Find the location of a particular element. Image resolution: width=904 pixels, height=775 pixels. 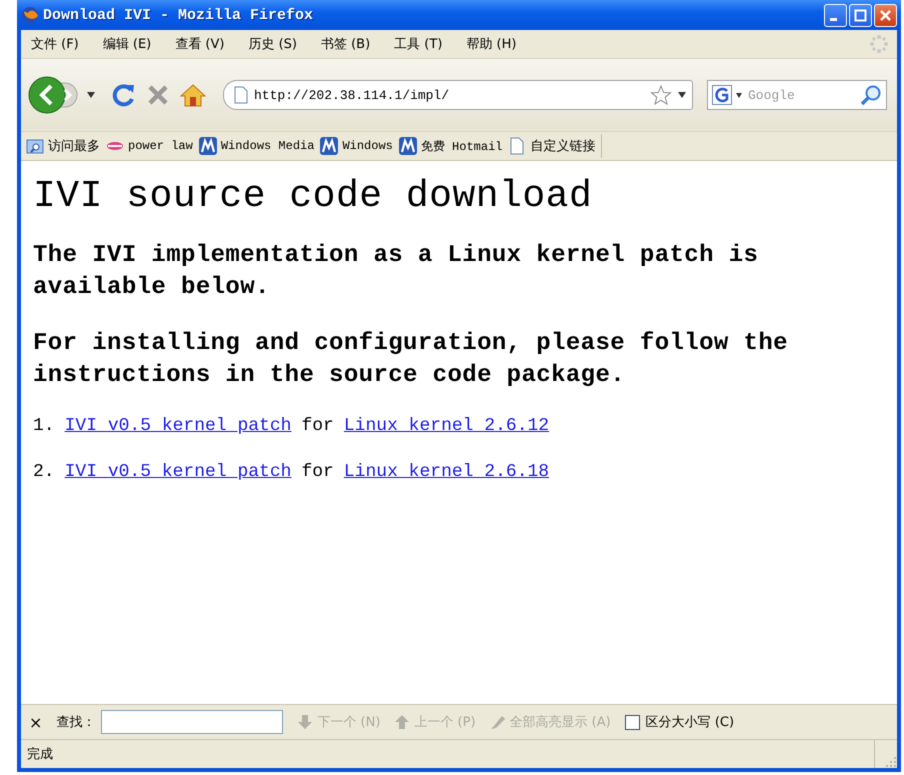

address-bar: http://202.38.114.1/impl/ is located at coordinates (458, 95).